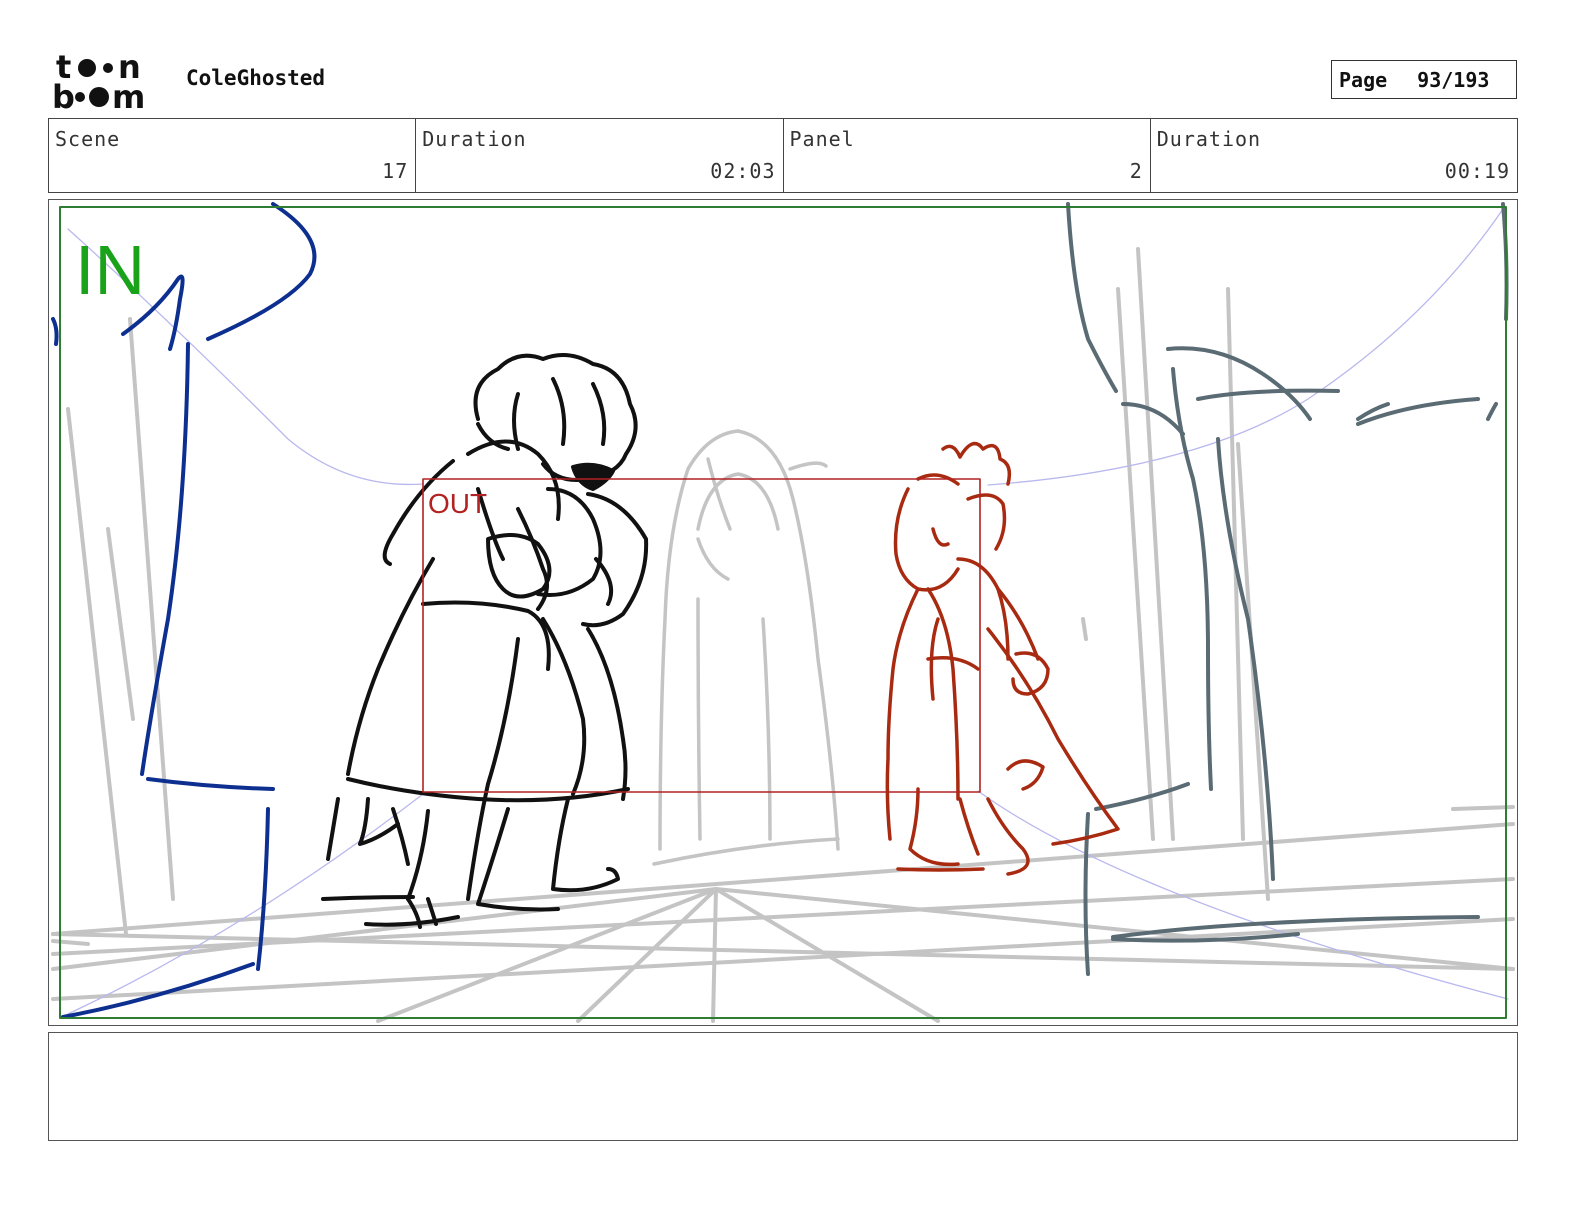  Describe the element at coordinates (108, 82) in the screenshot. I see `toon-boom-logo: t n b m` at that location.